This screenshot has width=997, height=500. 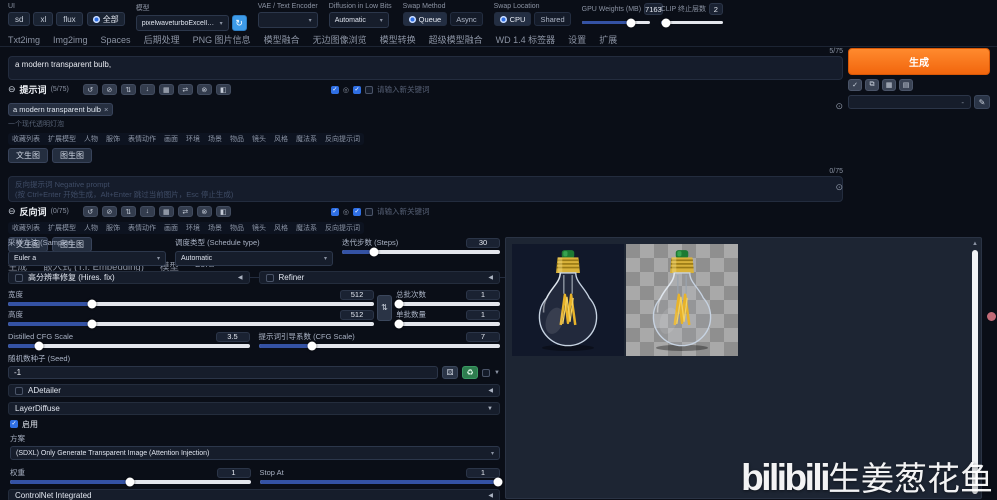 What do you see at coordinates (69, 19) in the screenshot?
I see `ui-filter-button: flux` at bounding box center [69, 19].